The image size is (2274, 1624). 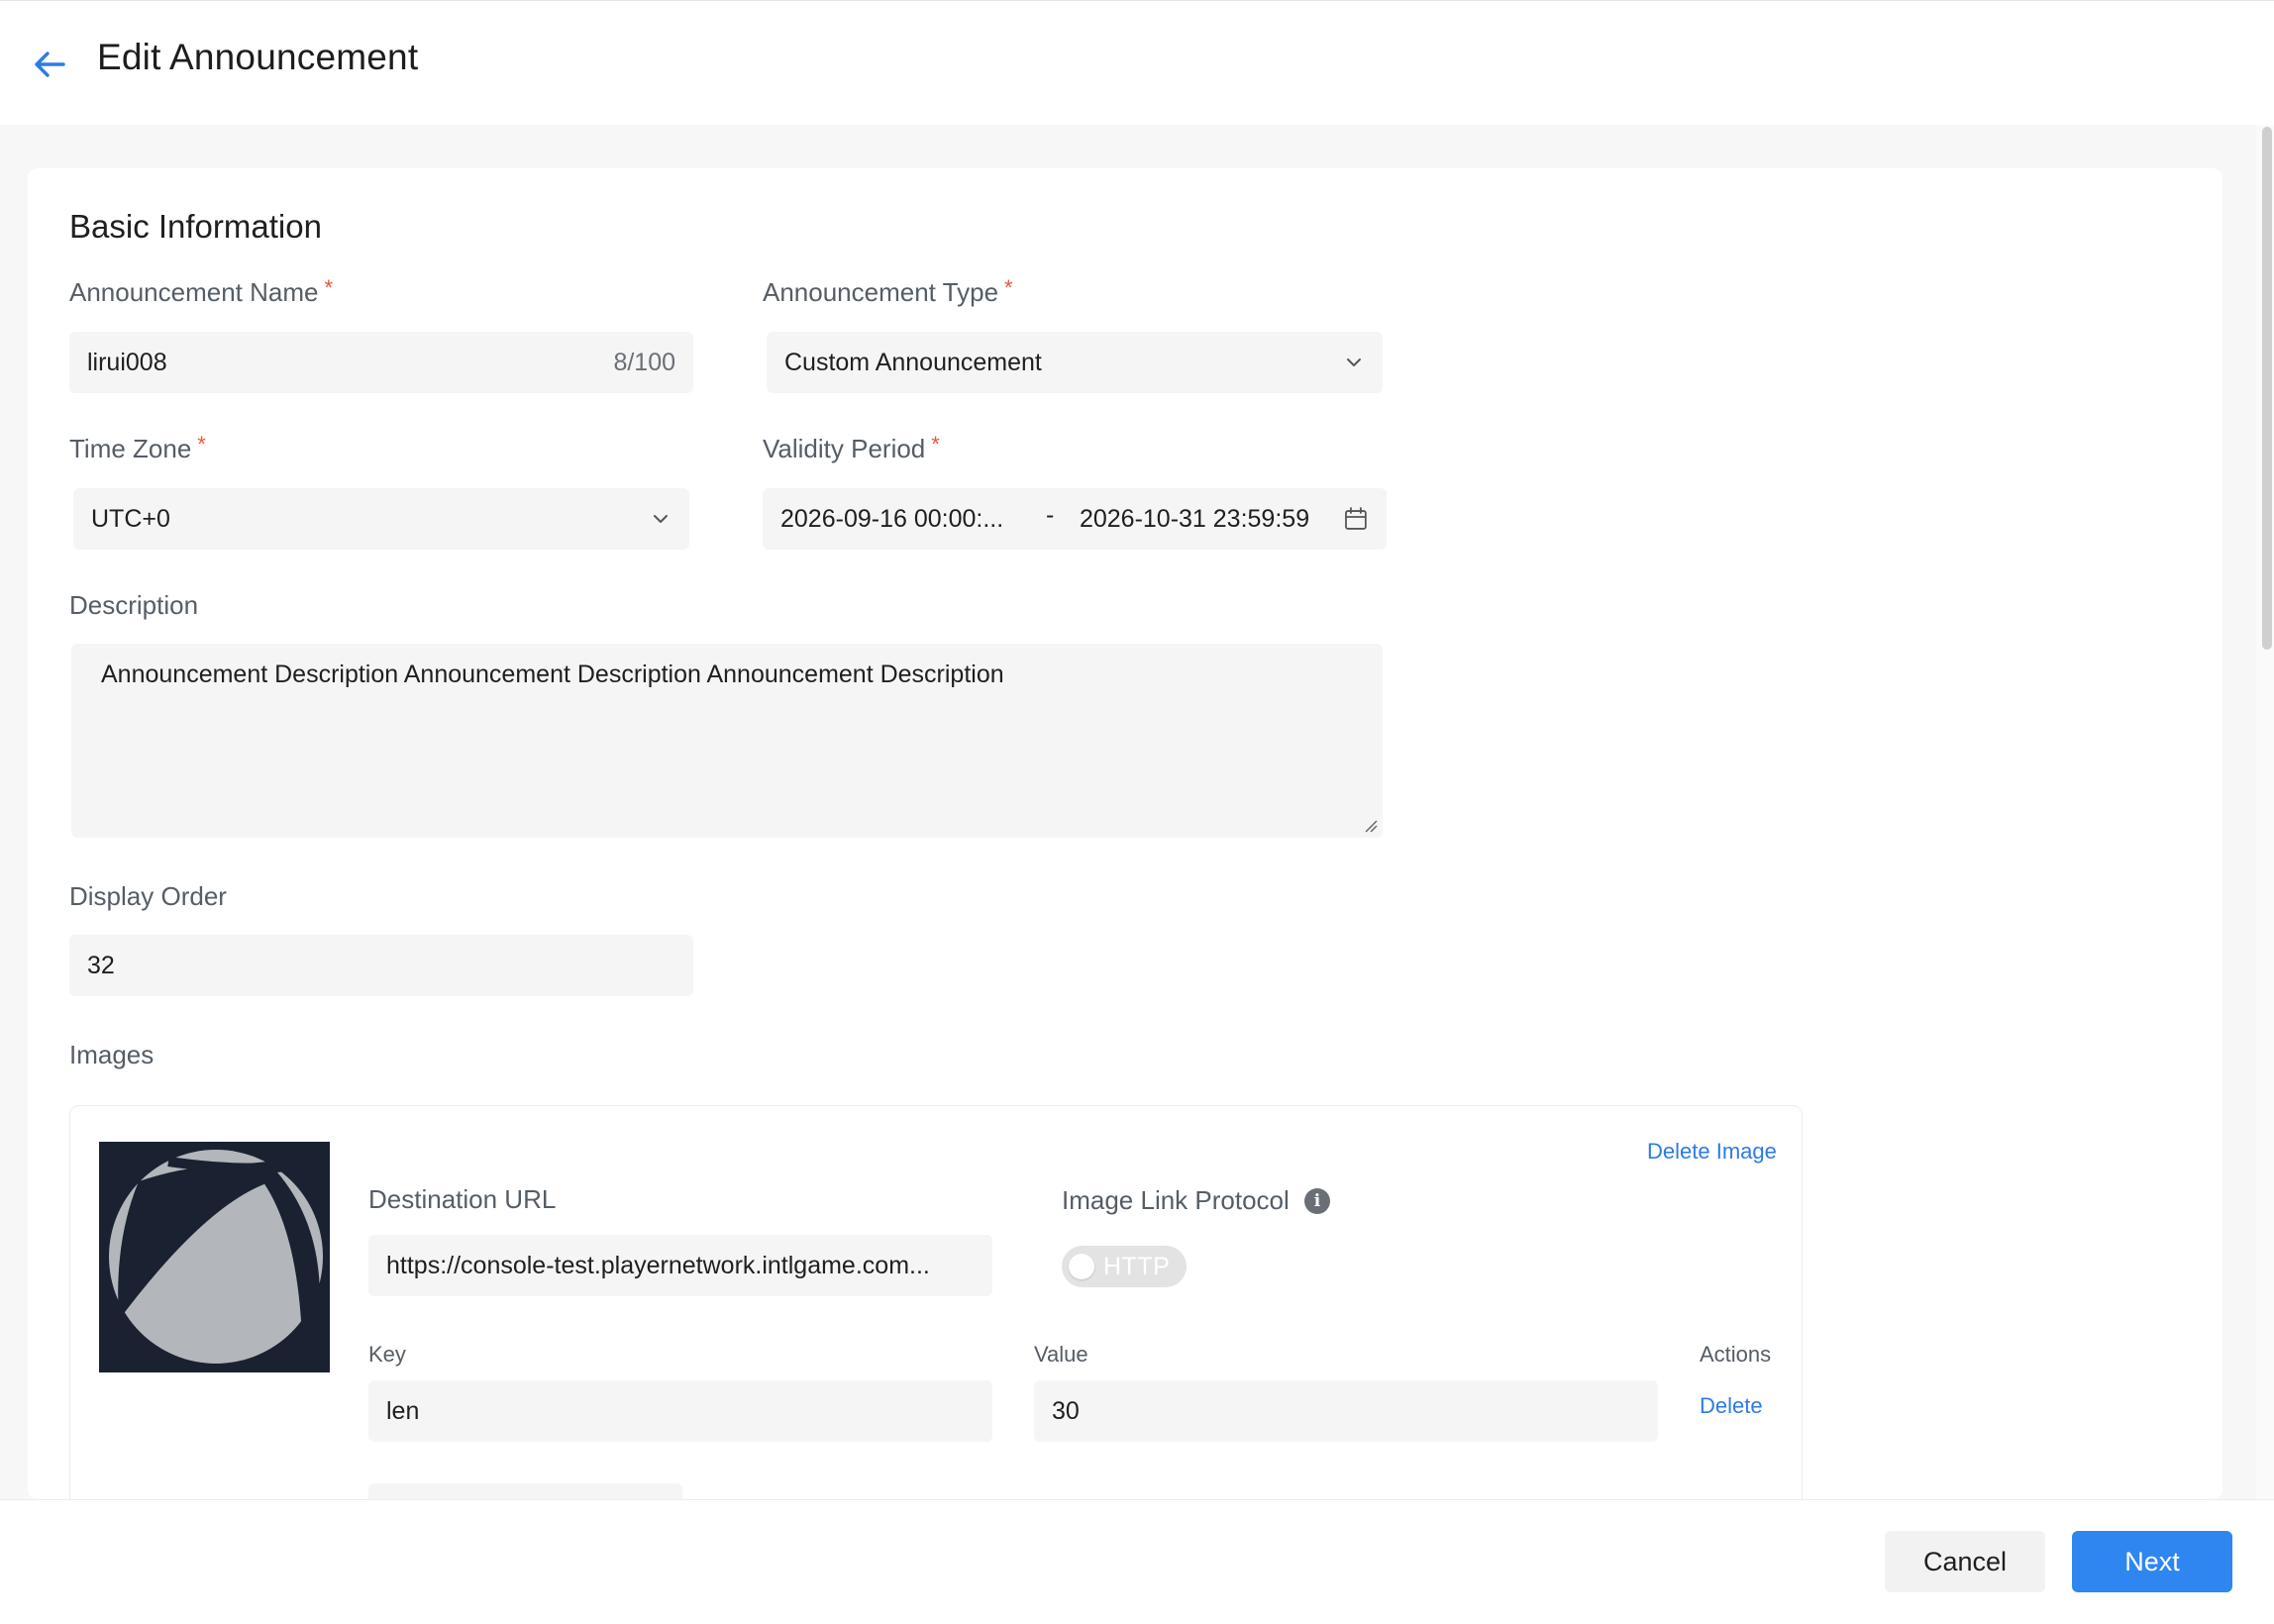 I want to click on partial-field-below, so click(x=525, y=1491).